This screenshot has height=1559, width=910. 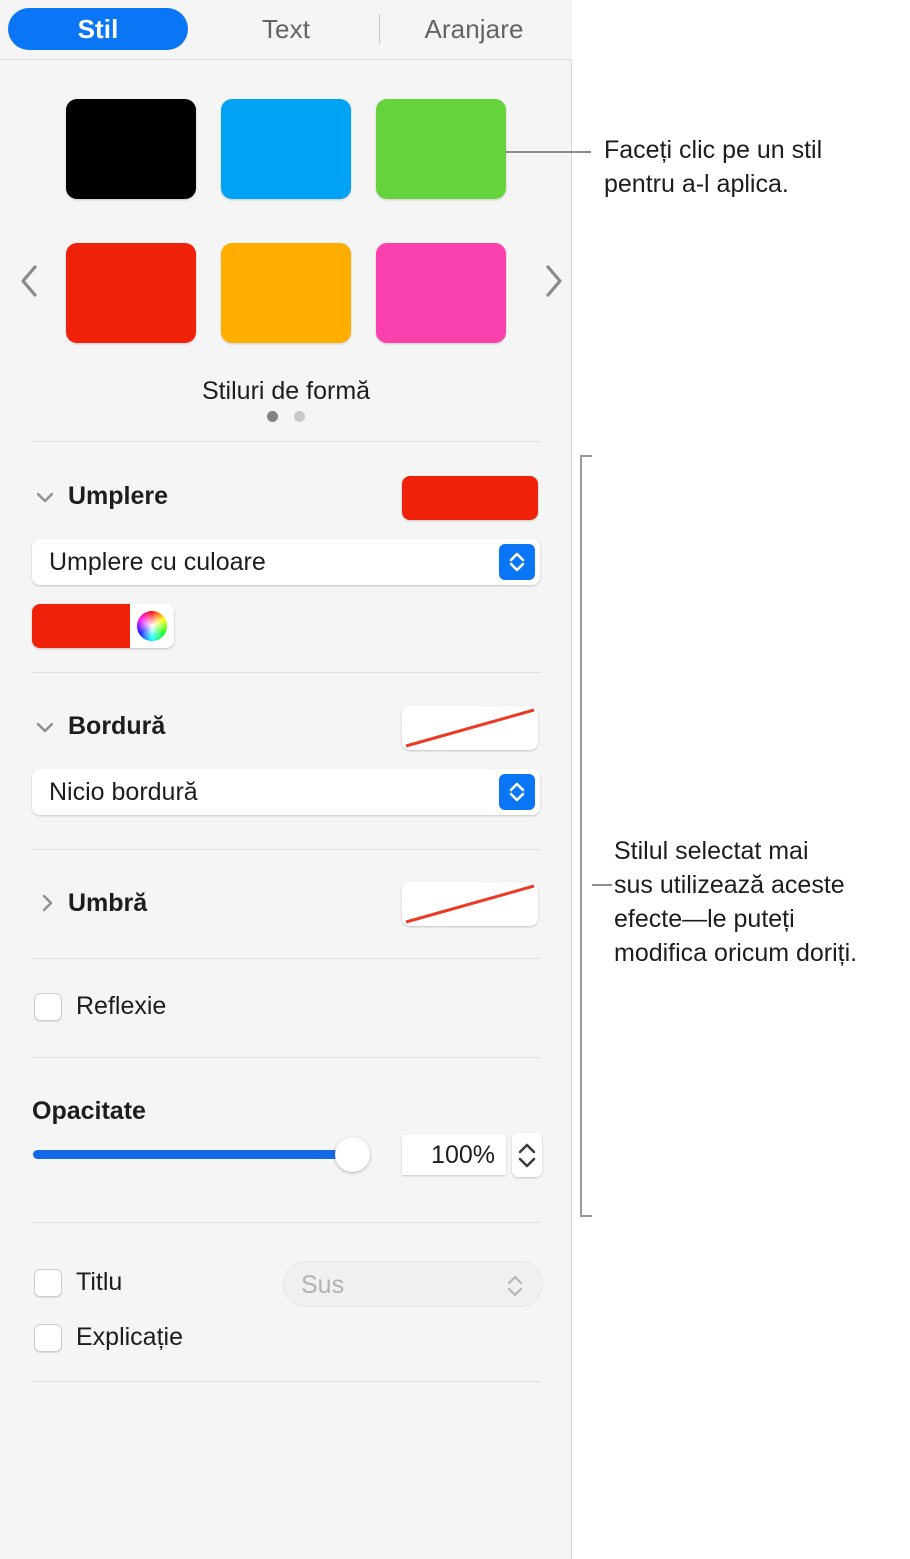 What do you see at coordinates (121, 1006) in the screenshot?
I see `reflection-label: Reflexie` at bounding box center [121, 1006].